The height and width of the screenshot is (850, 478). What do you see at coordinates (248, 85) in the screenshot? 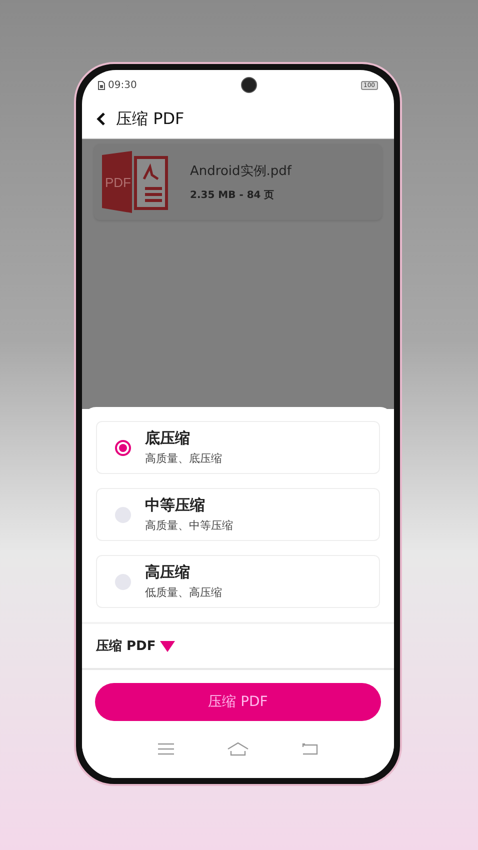
I see `camera-icon` at bounding box center [248, 85].